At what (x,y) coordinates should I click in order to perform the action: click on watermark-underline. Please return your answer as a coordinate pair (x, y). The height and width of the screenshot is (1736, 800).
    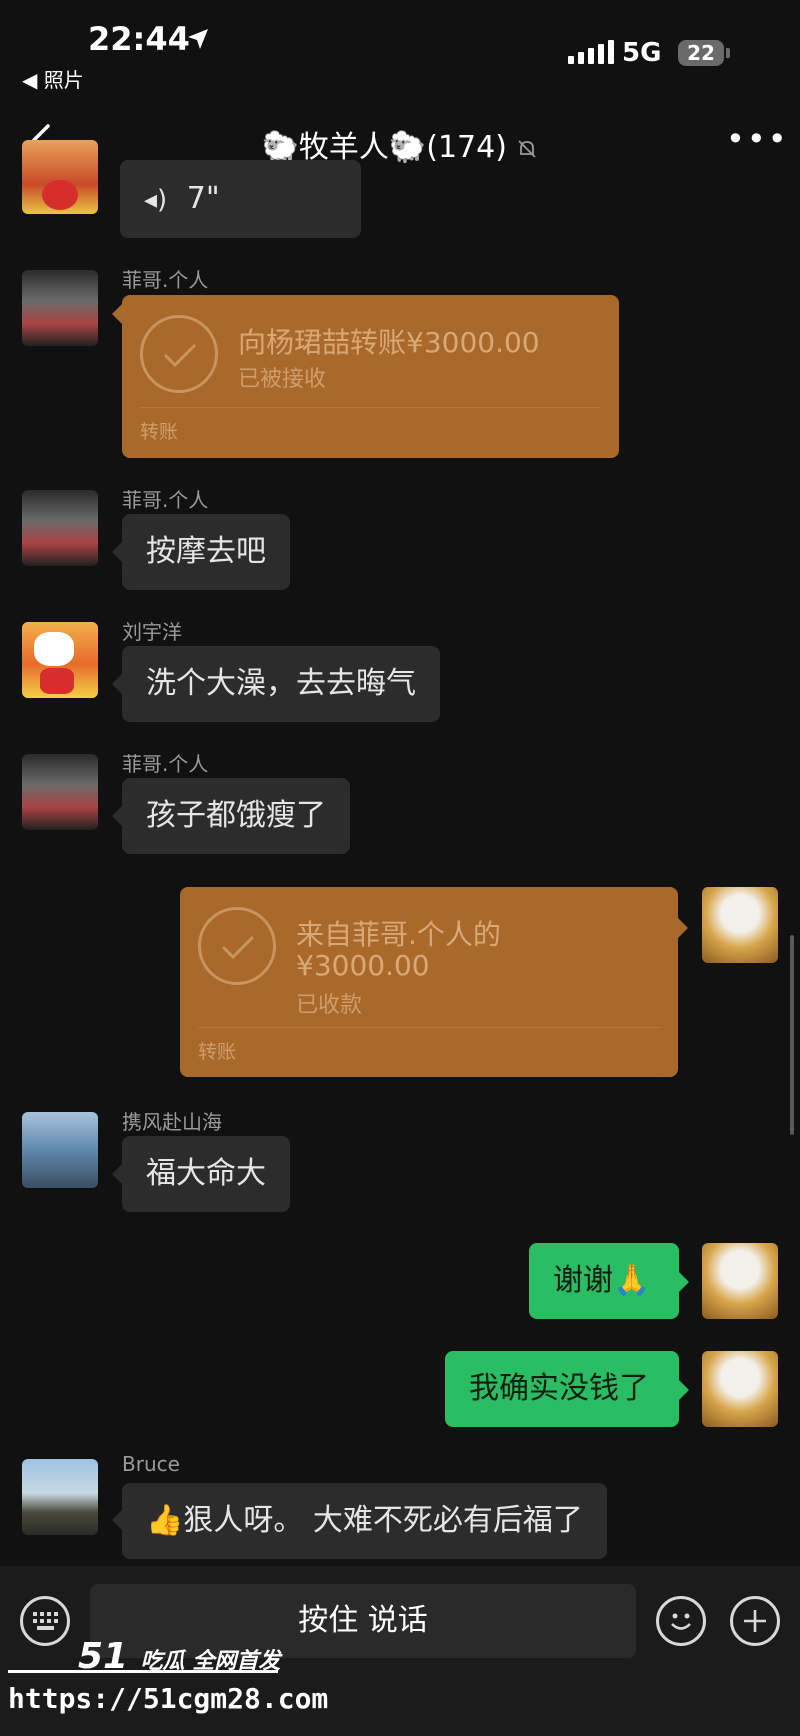
    Looking at the image, I should click on (143, 1671).